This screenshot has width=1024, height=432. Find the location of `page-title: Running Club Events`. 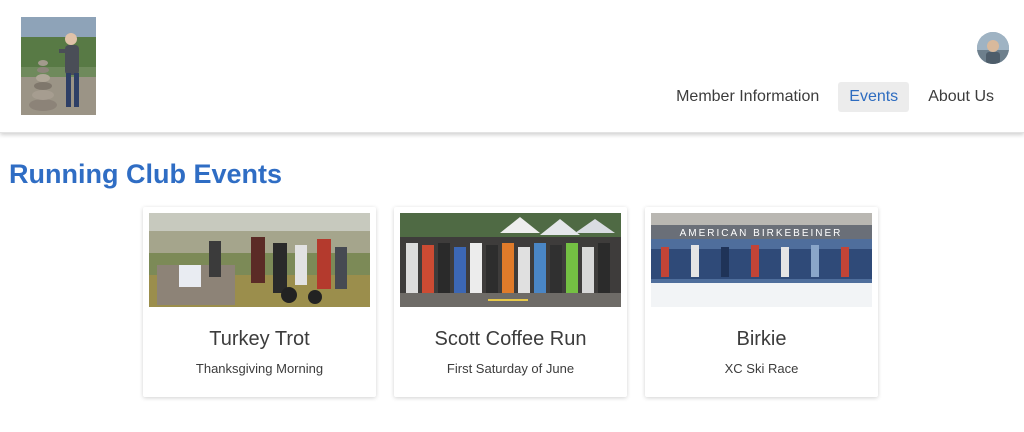

page-title: Running Club Events is located at coordinates (145, 174).